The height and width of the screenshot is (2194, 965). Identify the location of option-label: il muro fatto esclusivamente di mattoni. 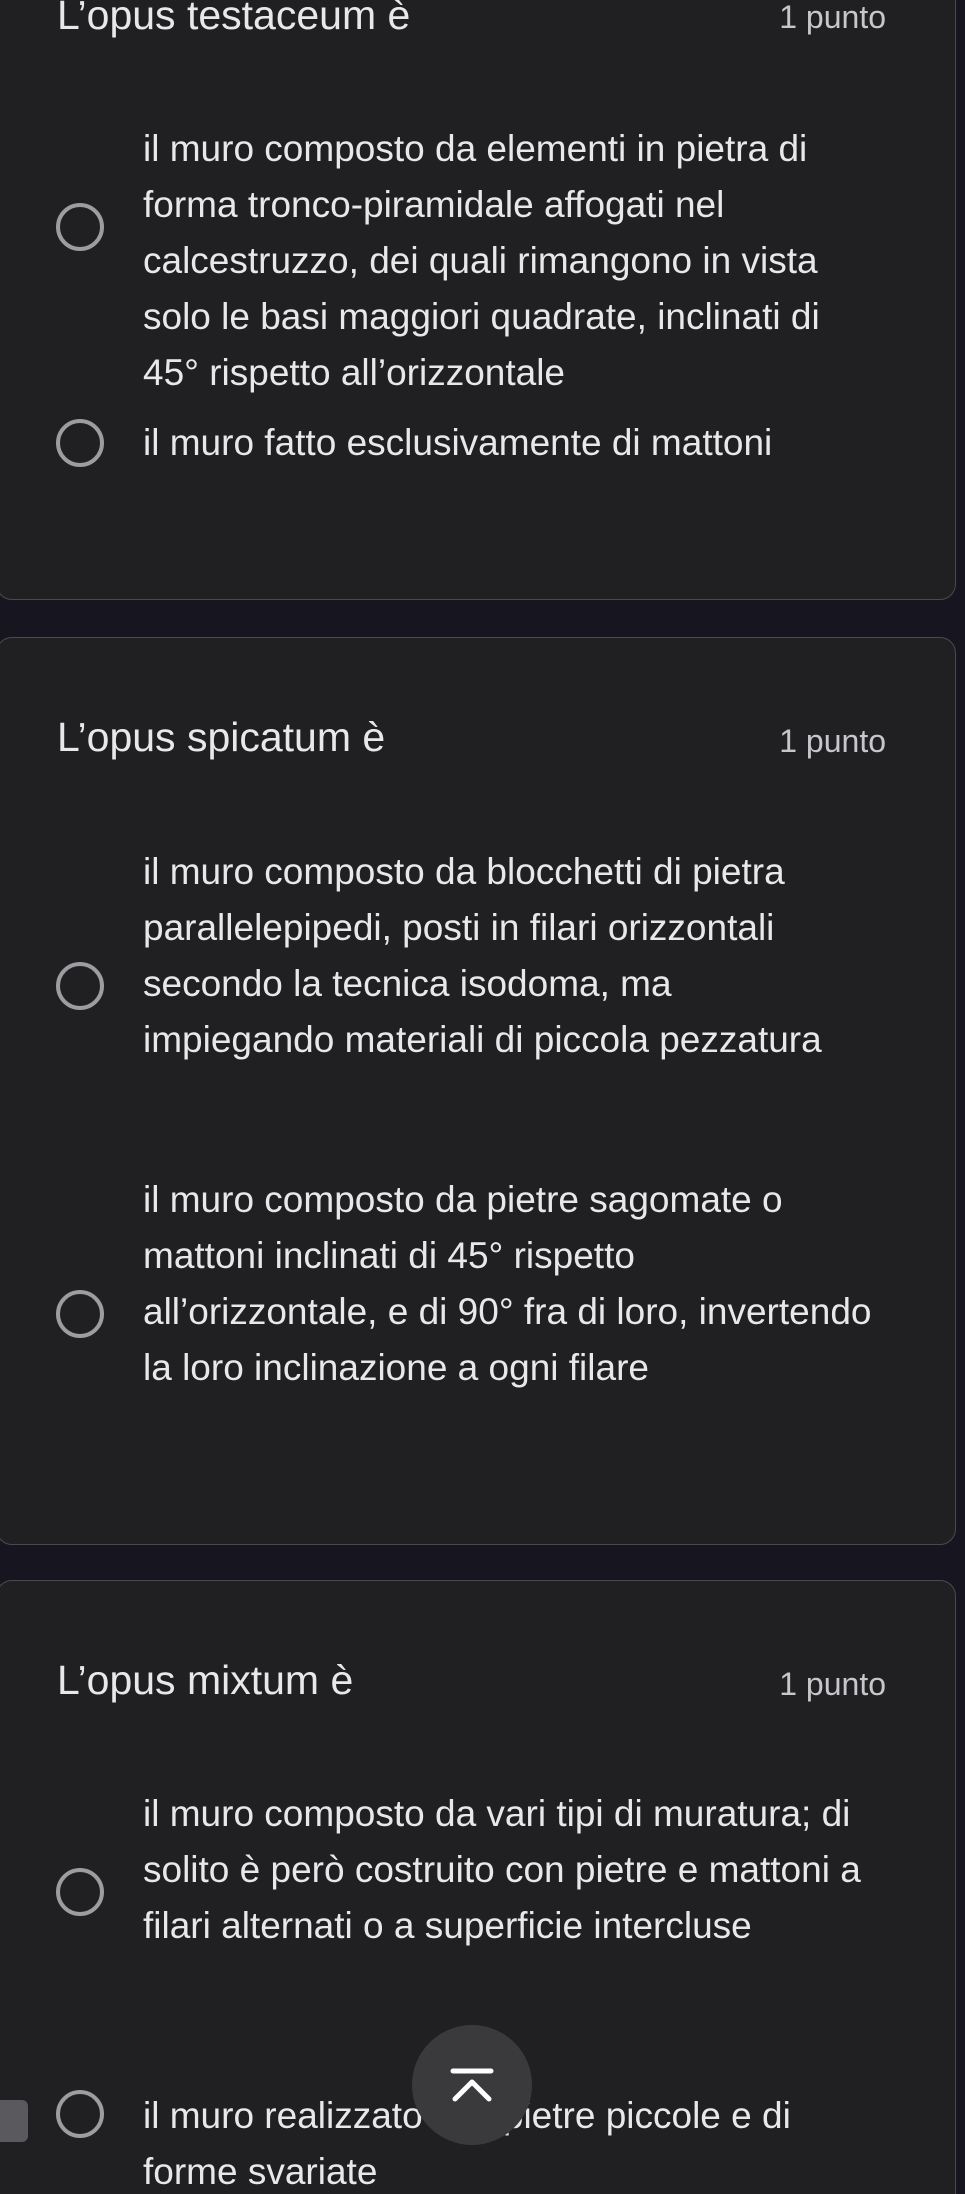
(458, 442).